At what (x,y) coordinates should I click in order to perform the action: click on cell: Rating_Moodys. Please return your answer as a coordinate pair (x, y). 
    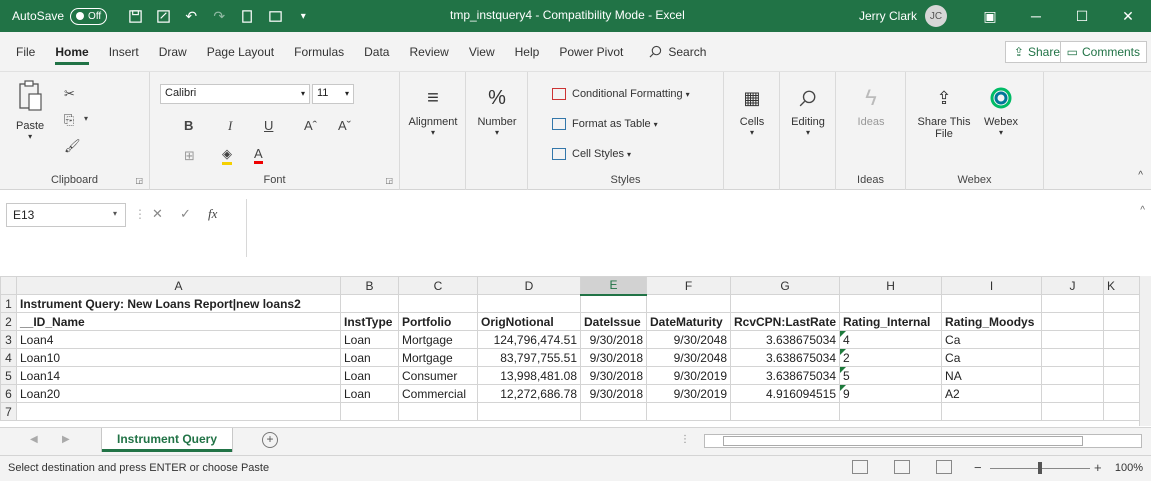
    Looking at the image, I should click on (992, 321).